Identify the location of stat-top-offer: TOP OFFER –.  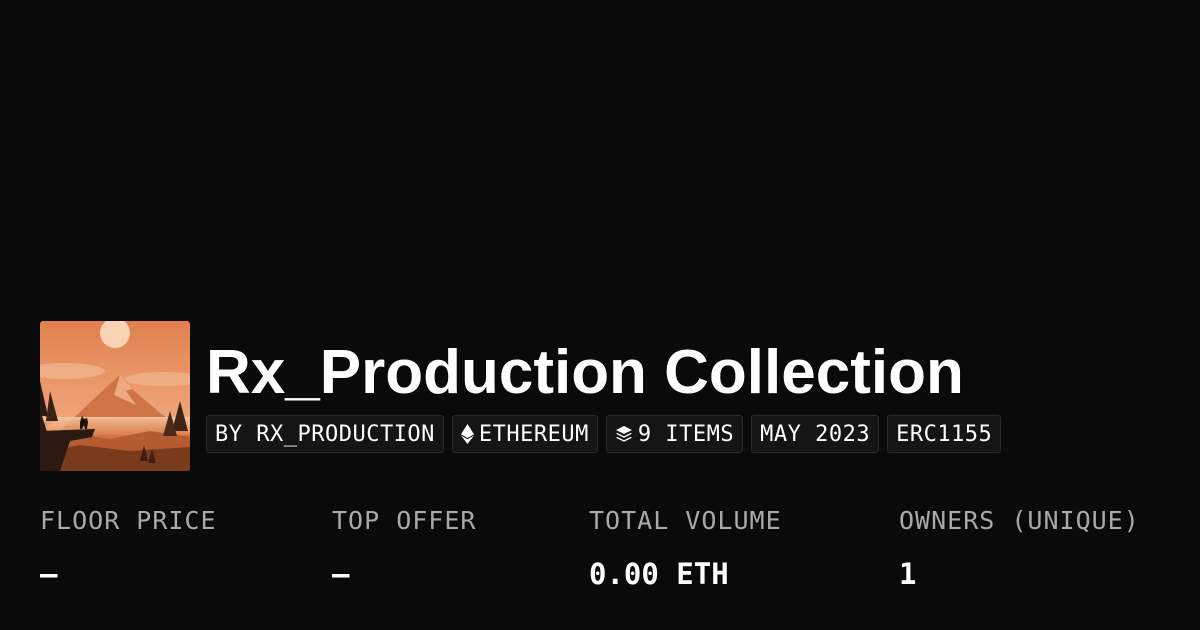
(404, 548).